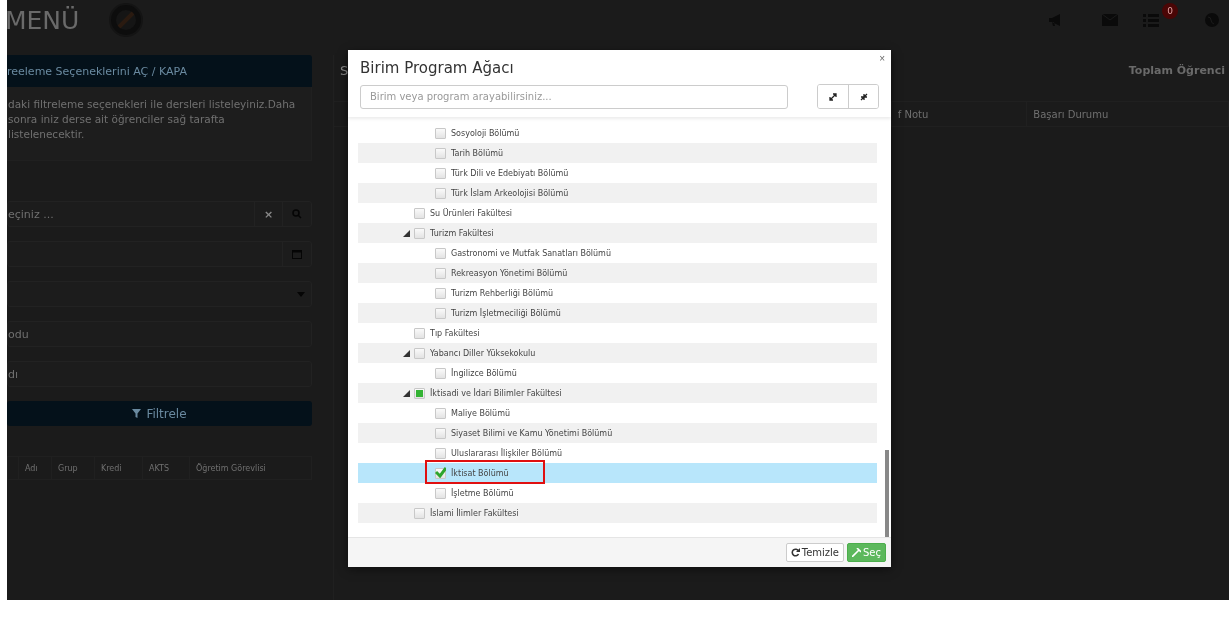 The image size is (1229, 617). Describe the element at coordinates (617, 413) in the screenshot. I see `tree-row: Maliye Bölümü` at that location.